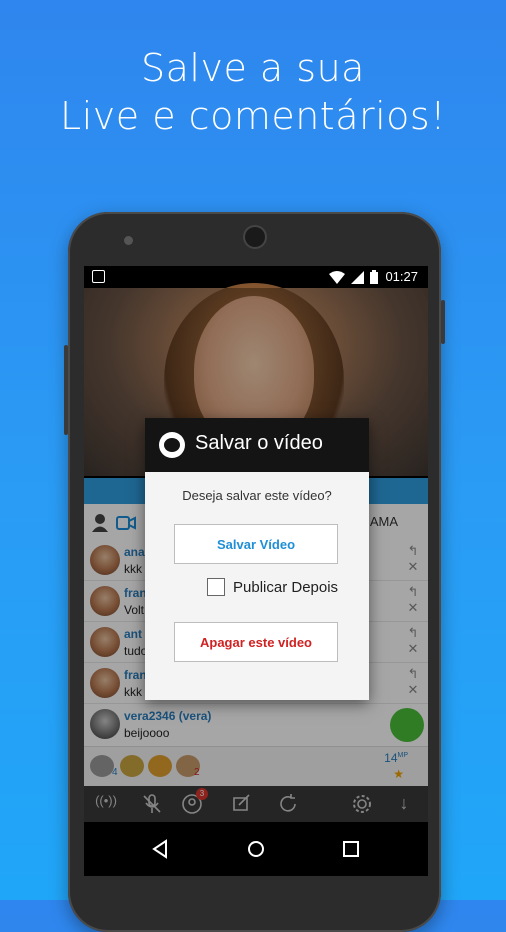 The height and width of the screenshot is (932, 506). I want to click on recents-icon, so click(351, 849).